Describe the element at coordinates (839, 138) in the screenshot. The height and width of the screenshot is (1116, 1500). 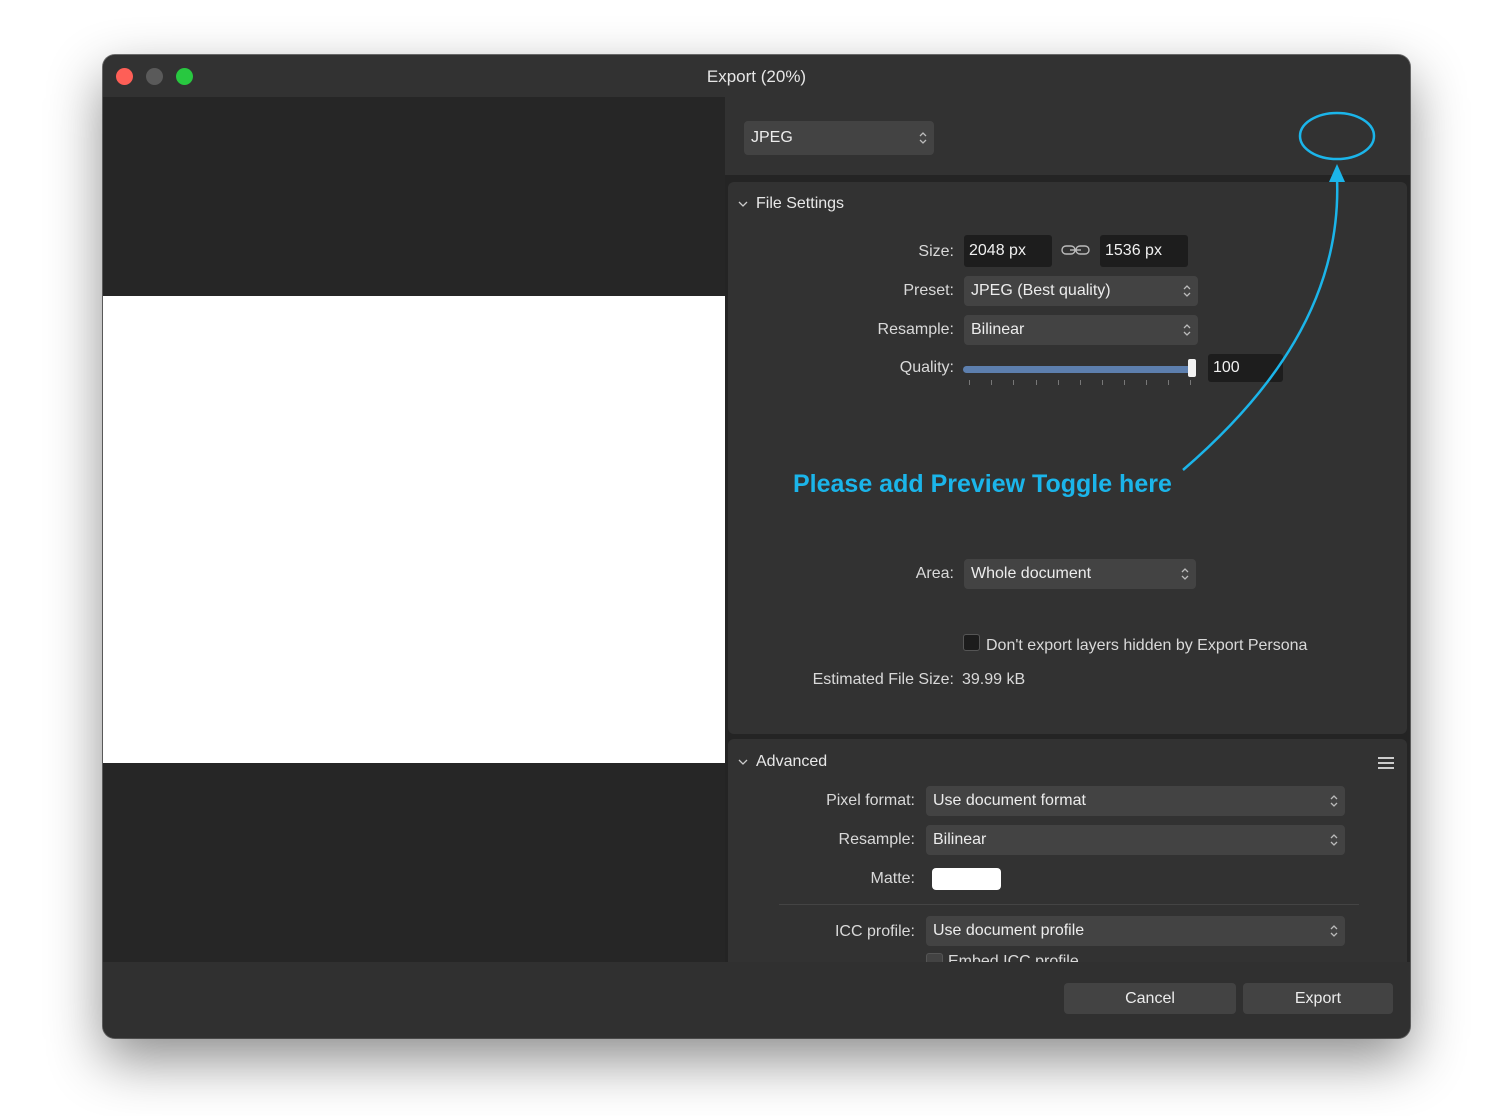
I see `format-select: JPEG` at that location.